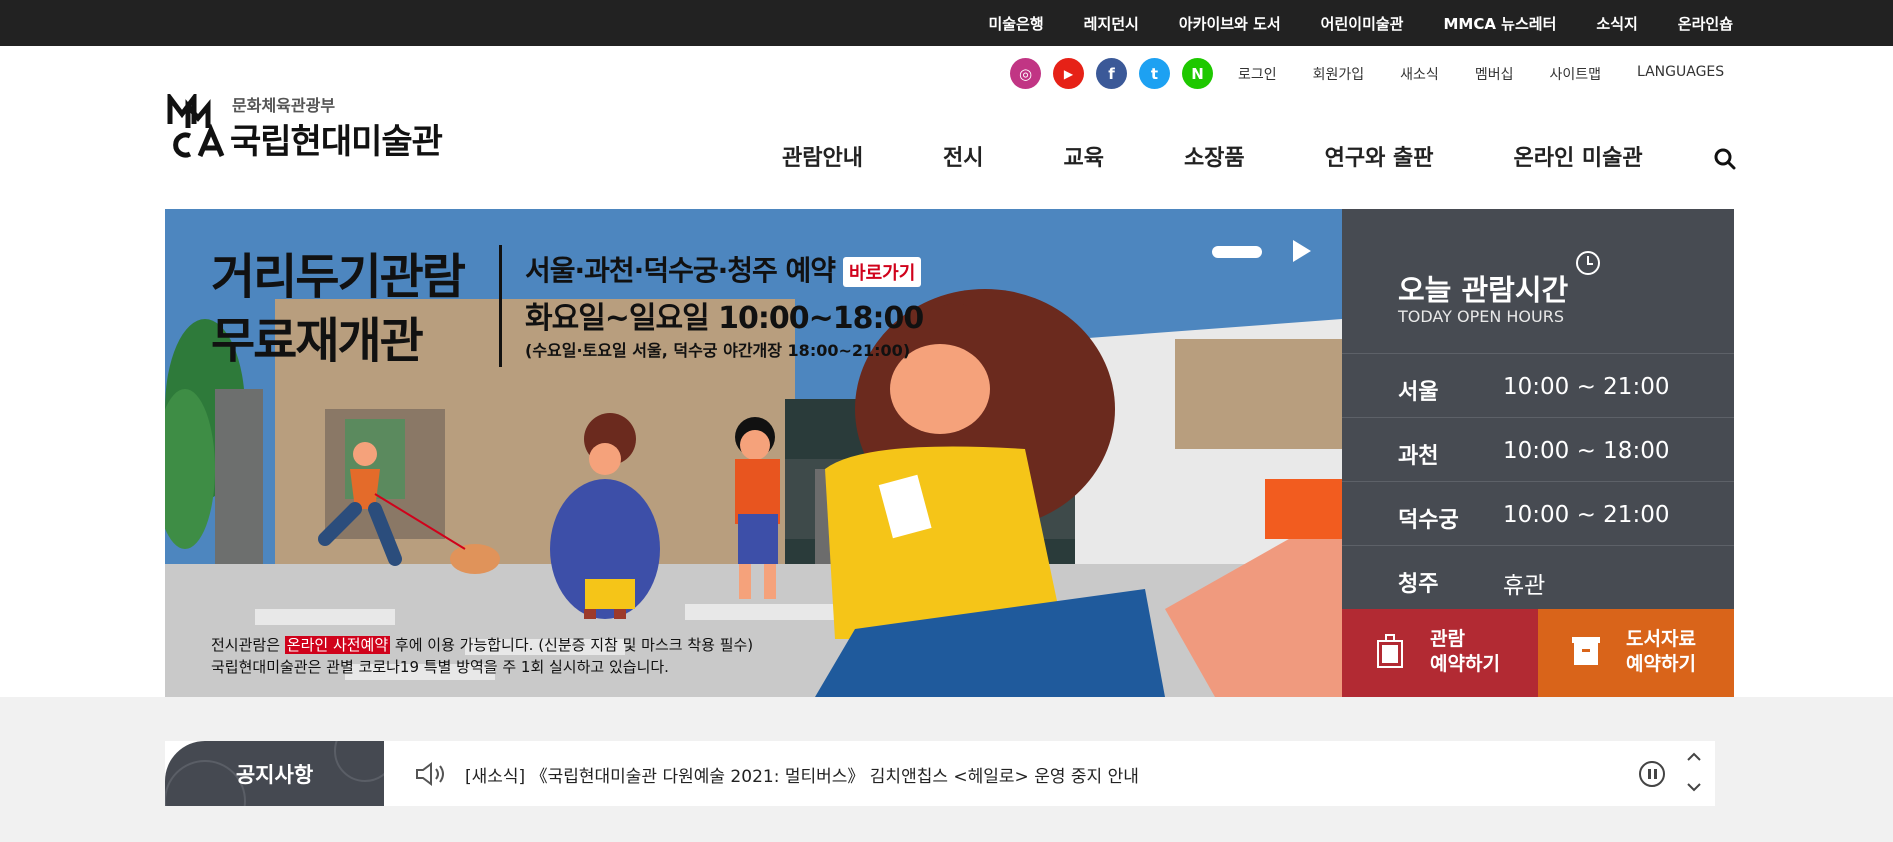 The height and width of the screenshot is (842, 1893). Describe the element at coordinates (248, 645) in the screenshot. I see `hero-notice-pre: 전시관람은` at that location.